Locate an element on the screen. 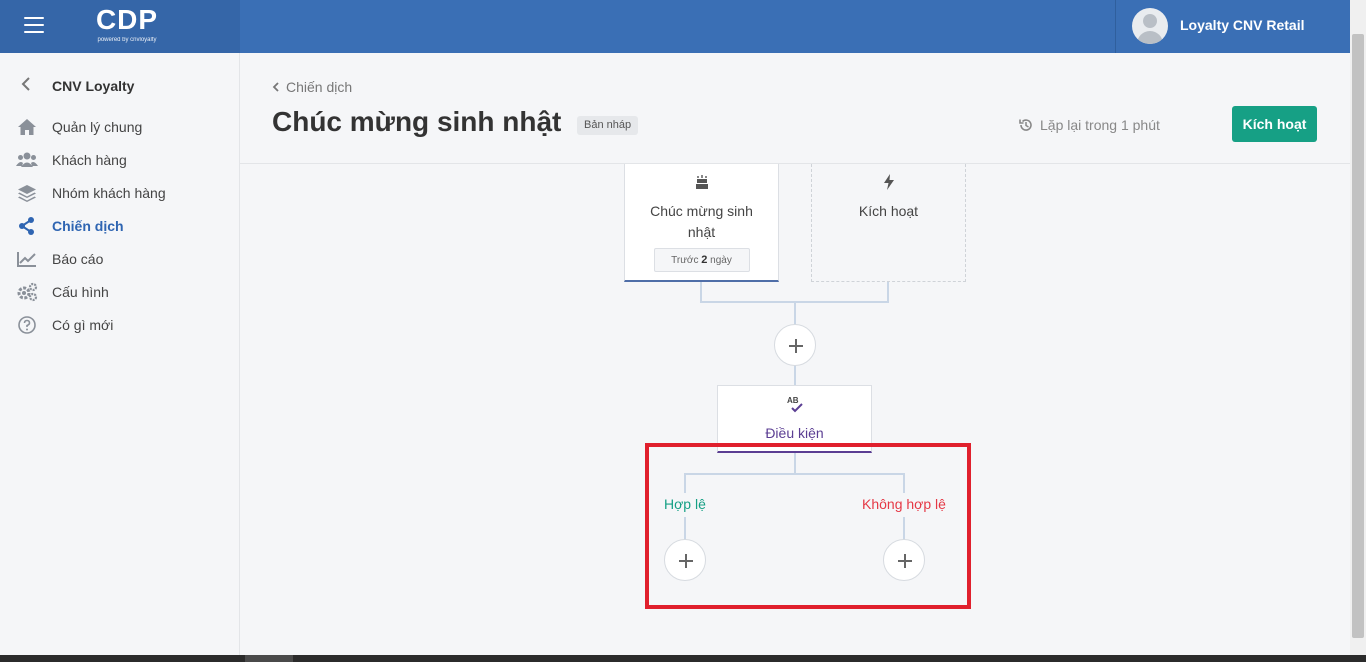 The height and width of the screenshot is (662, 1366). vertical-scrollbar is located at coordinates (1358, 328).